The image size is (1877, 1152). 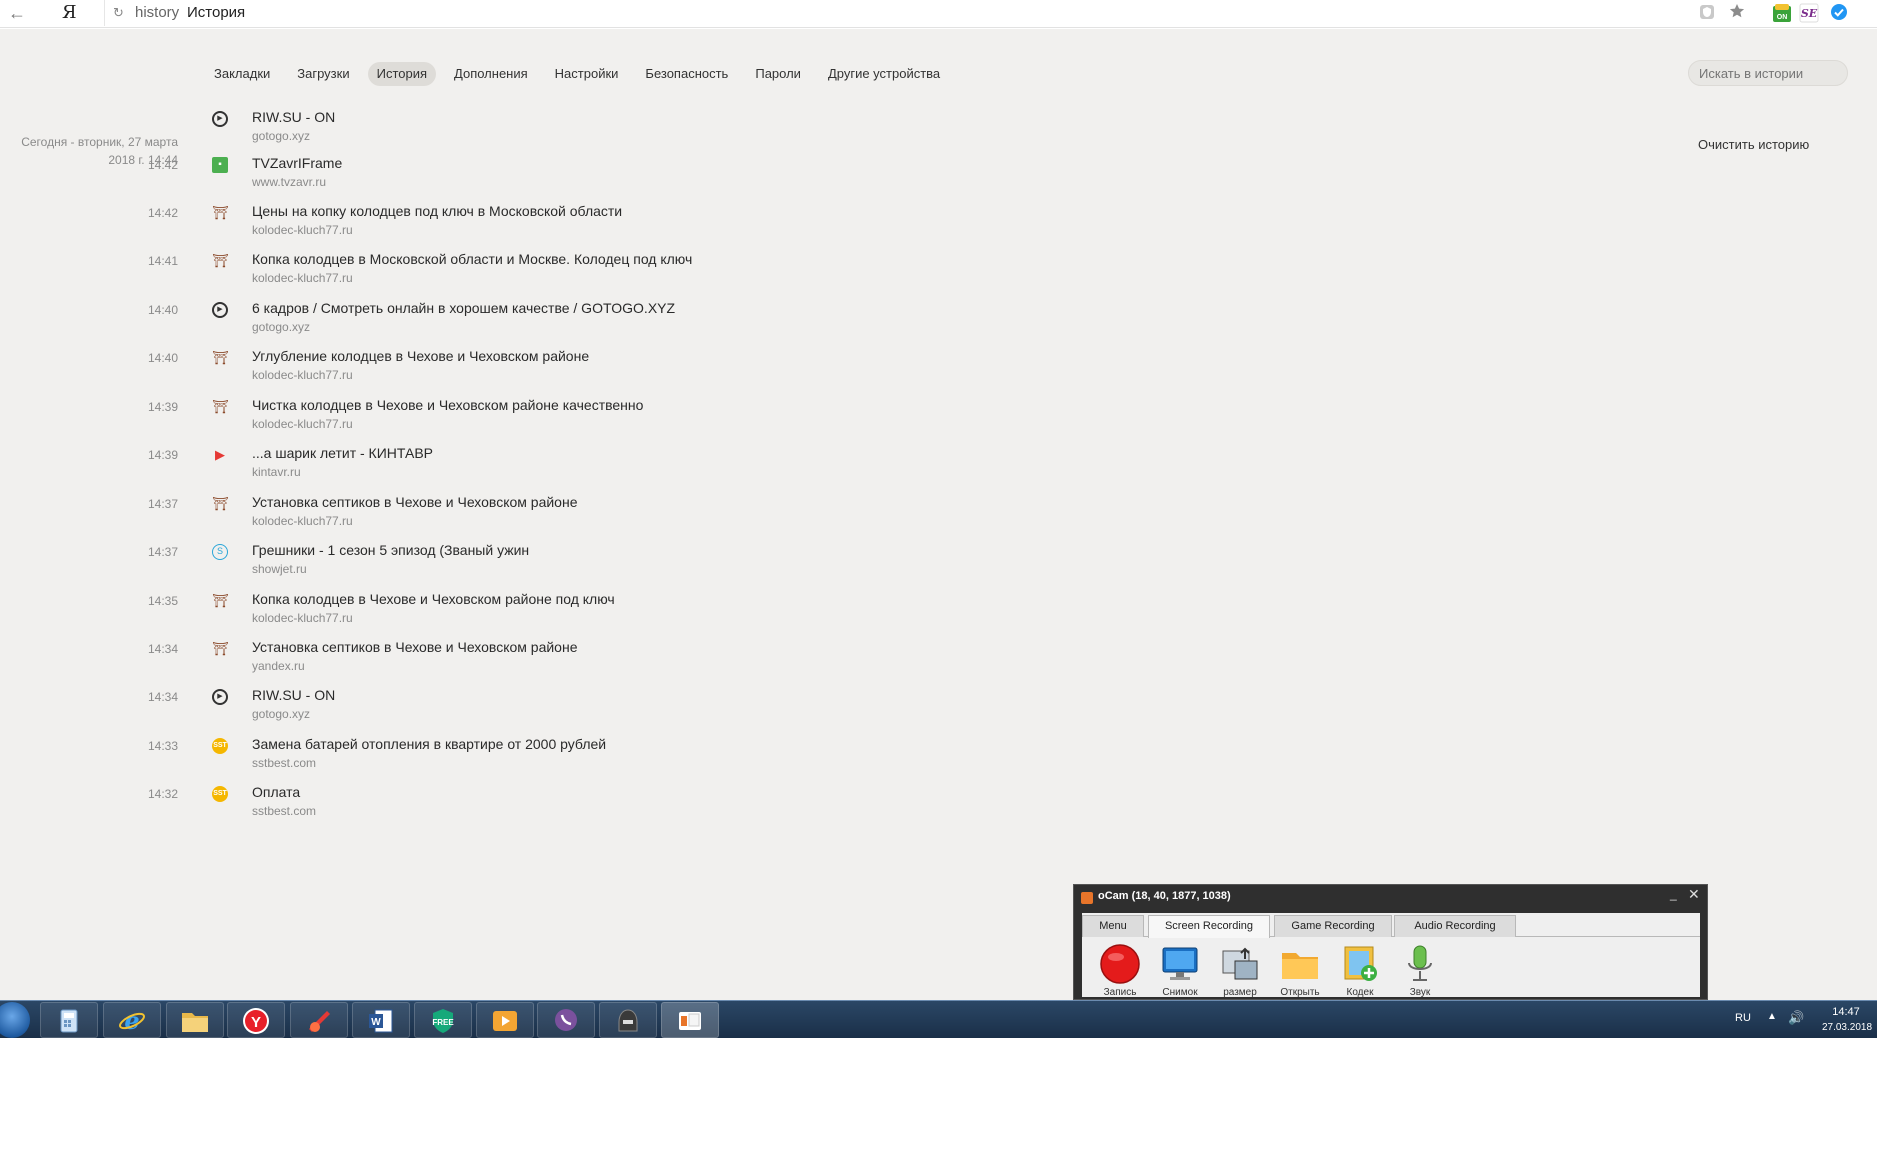 What do you see at coordinates (1360, 970) in the screenshot?
I see `codec-button: Кодек` at bounding box center [1360, 970].